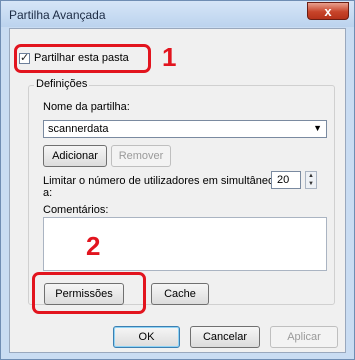 Image resolution: width=355 pixels, height=360 pixels. I want to click on spin-up-icon: ▲, so click(311, 176).